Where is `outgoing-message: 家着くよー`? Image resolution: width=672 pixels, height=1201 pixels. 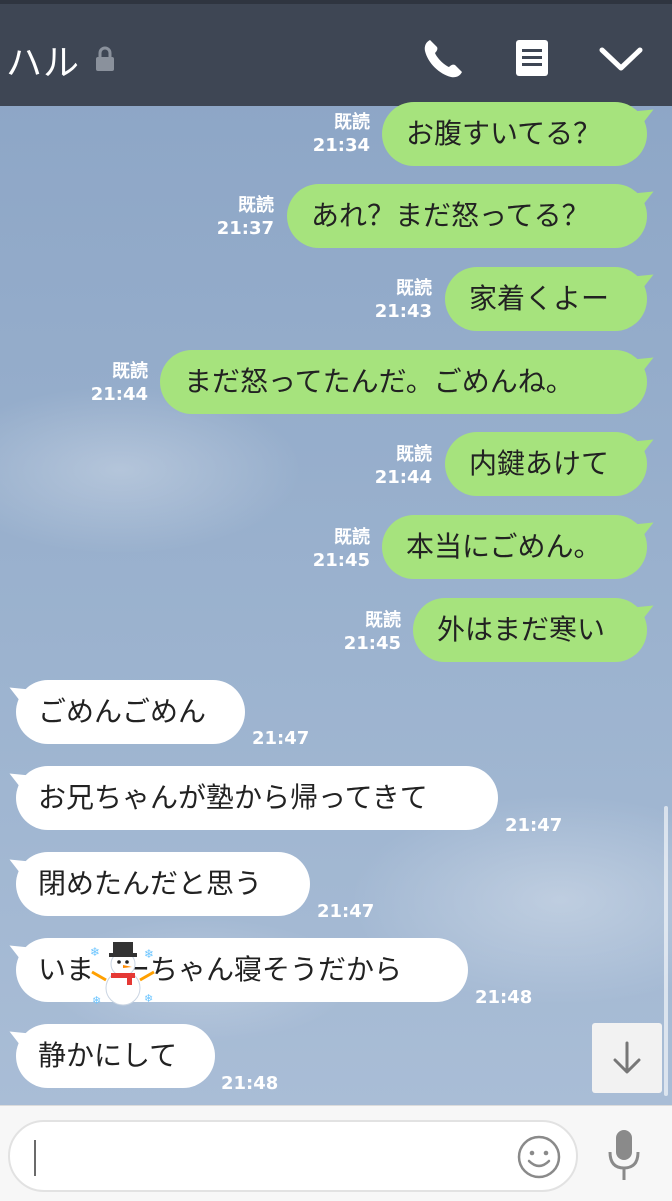 outgoing-message: 家着くよー is located at coordinates (546, 299).